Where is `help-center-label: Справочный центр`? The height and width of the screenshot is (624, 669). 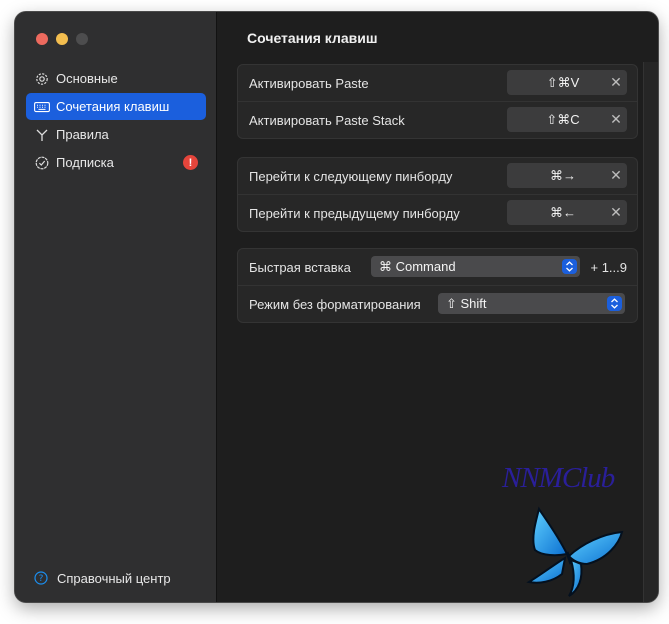
help-center-label: Справочный центр is located at coordinates (114, 578).